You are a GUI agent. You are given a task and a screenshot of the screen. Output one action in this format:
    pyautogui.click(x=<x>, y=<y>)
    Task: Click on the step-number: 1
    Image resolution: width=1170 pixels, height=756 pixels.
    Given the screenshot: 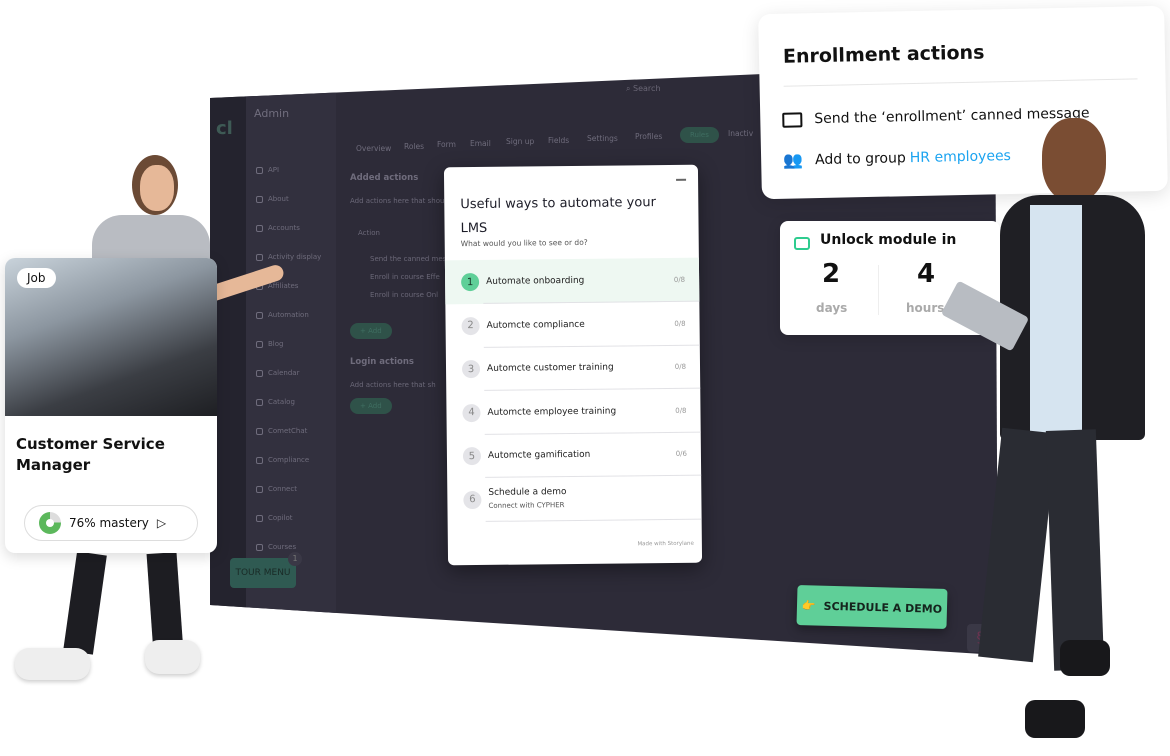 What is the action you would take?
    pyautogui.click(x=470, y=282)
    